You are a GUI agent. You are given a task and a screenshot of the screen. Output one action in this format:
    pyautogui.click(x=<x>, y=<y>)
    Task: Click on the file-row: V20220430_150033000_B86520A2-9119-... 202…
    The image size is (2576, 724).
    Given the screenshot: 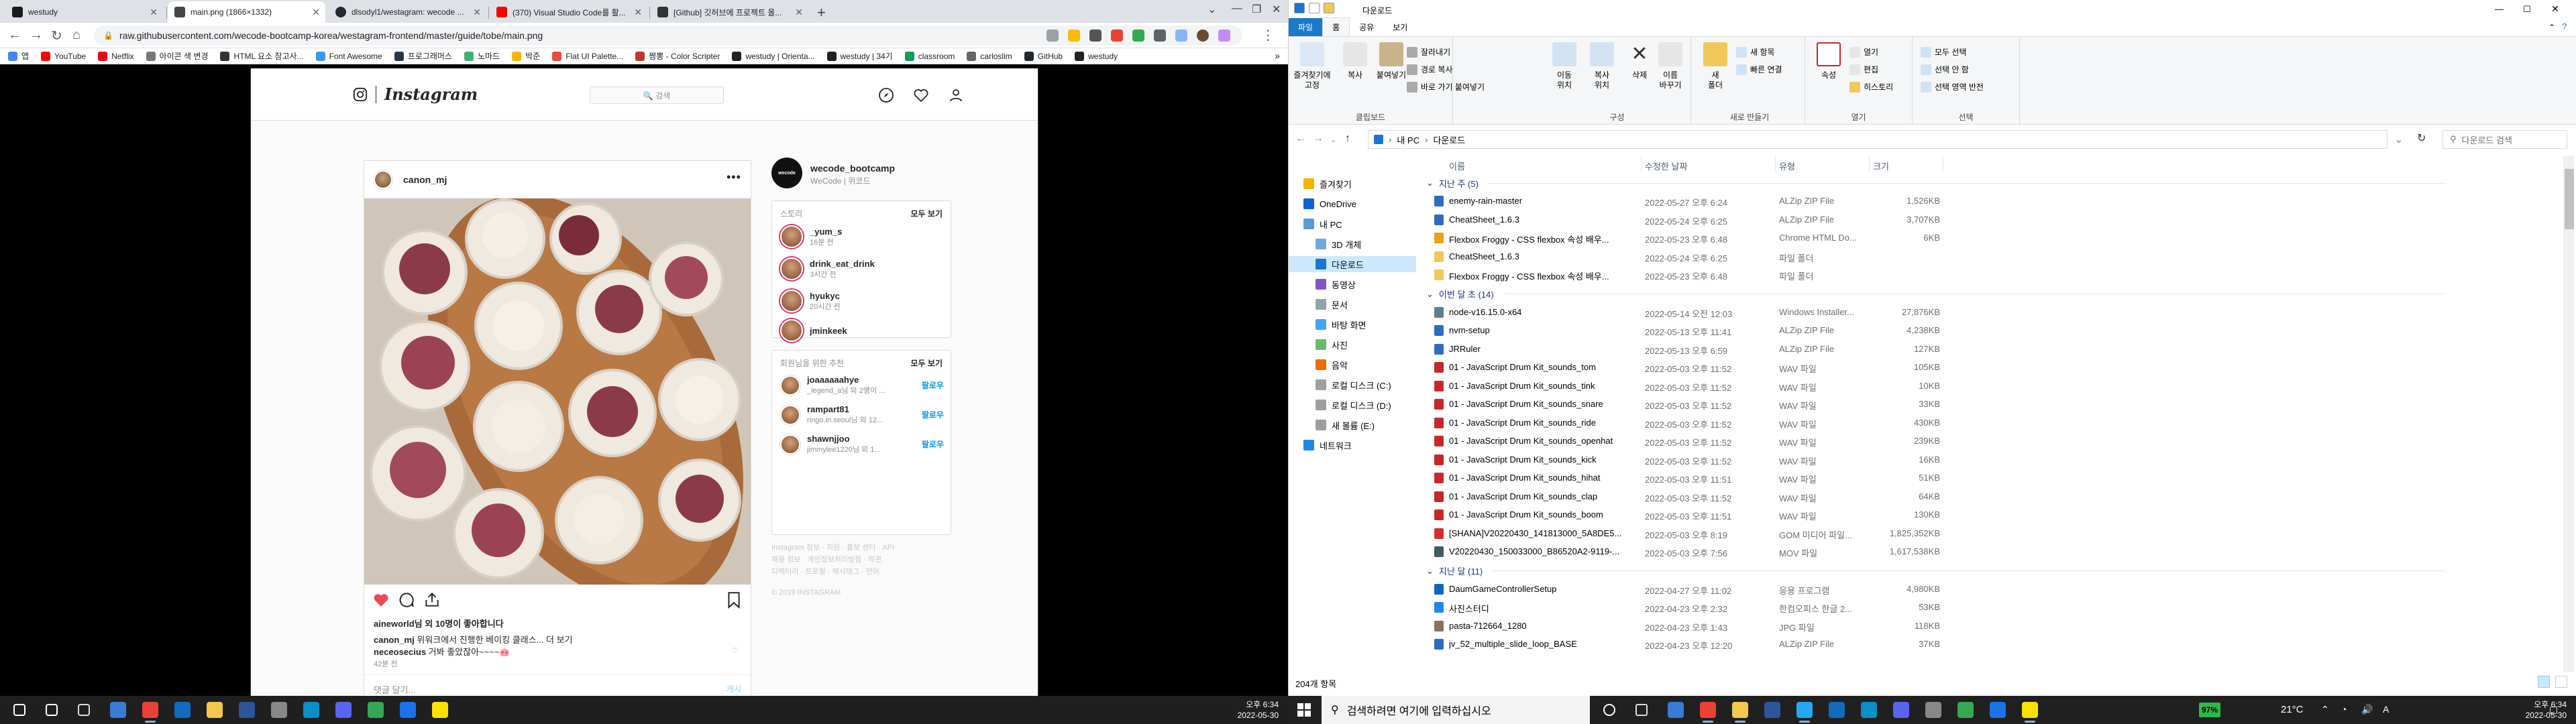 What is the action you would take?
    pyautogui.click(x=1936, y=551)
    